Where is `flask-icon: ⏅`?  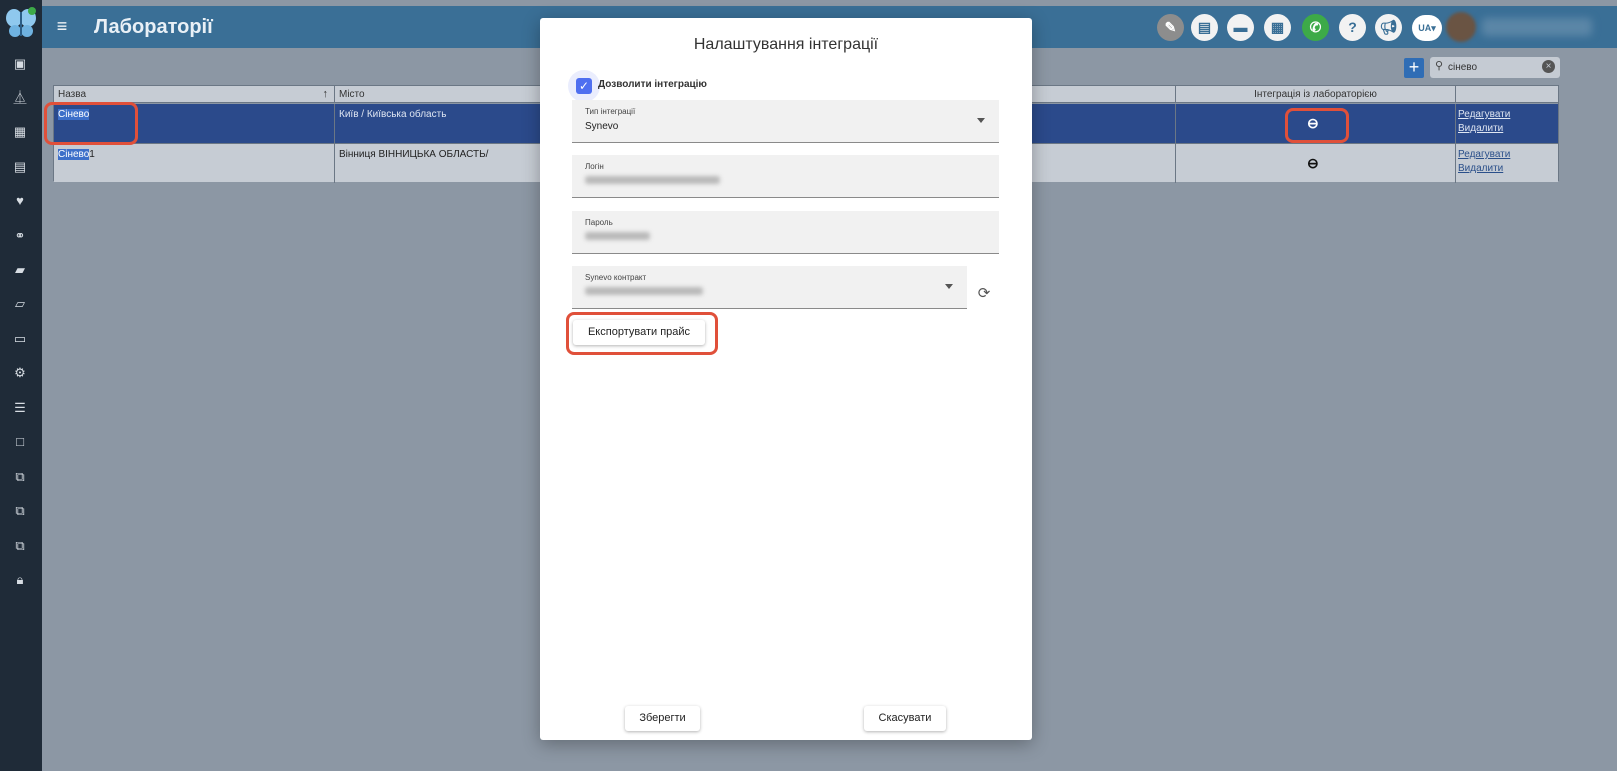
flask-icon: ⏅ is located at coordinates (20, 98).